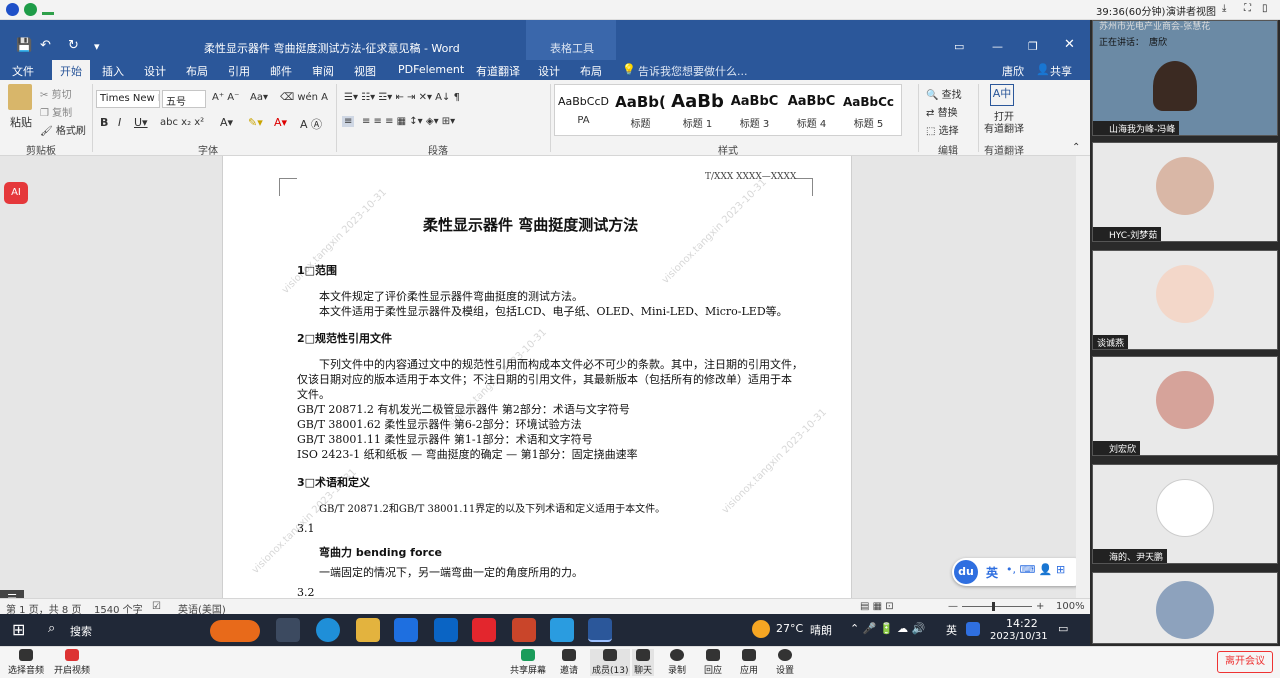 Image resolution: width=1280 pixels, height=678 pixels. What do you see at coordinates (30, 9) in the screenshot?
I see `shield-icon` at bounding box center [30, 9].